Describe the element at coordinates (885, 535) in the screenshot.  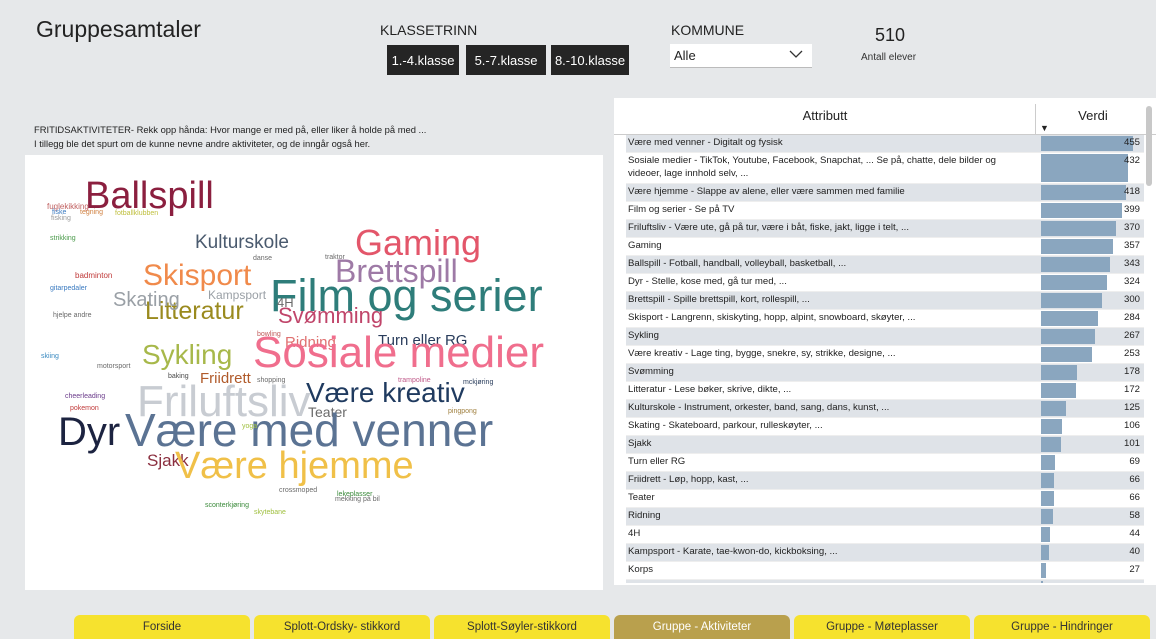
I see `table-row: 4H 44` at that location.